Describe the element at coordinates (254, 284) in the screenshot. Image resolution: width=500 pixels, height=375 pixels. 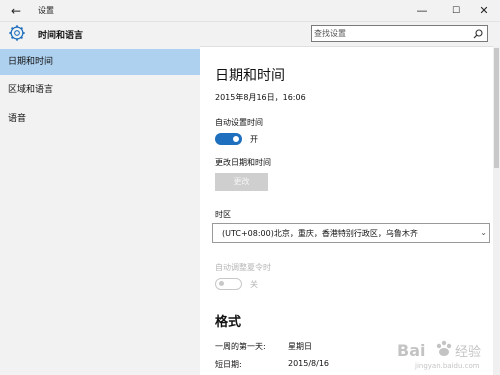
I see `dst-state: 关` at that location.